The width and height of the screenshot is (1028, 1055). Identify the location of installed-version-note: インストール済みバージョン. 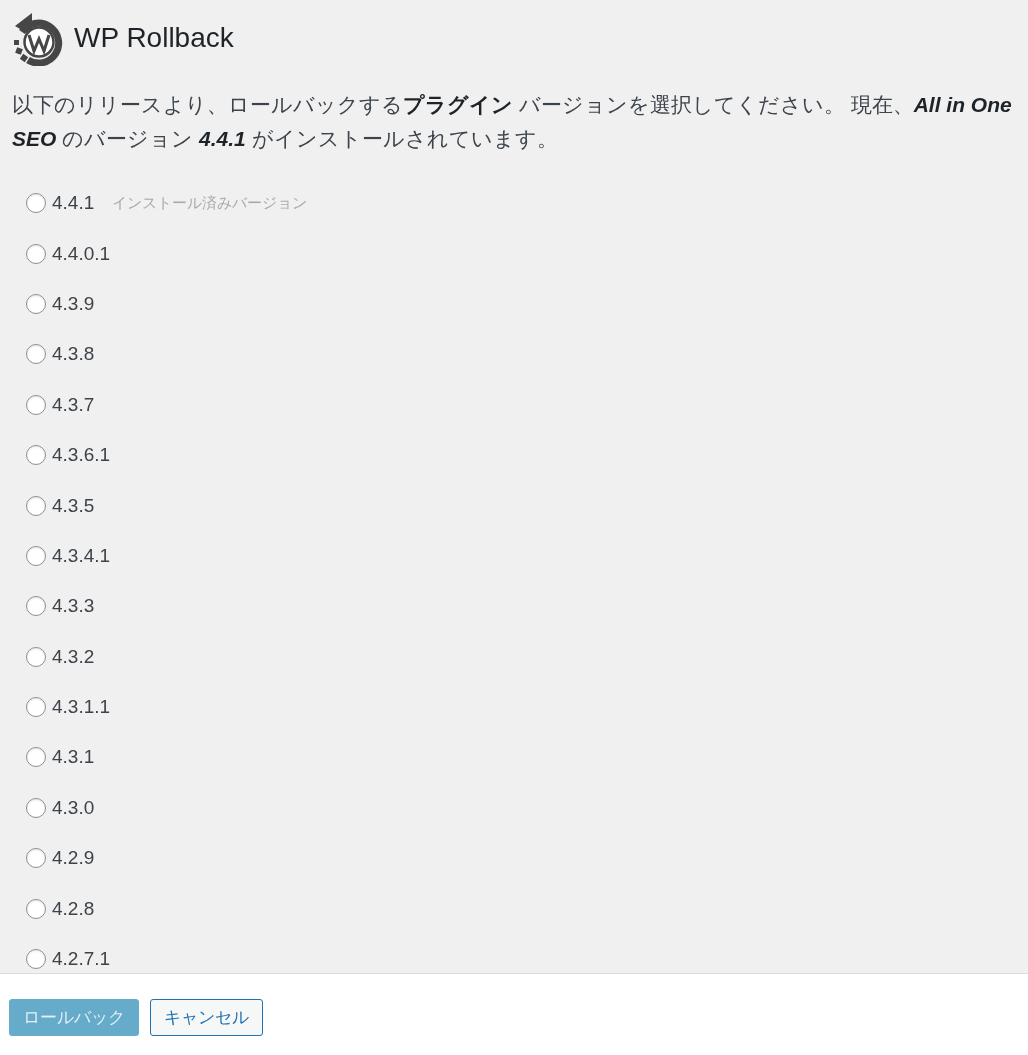
(210, 203).